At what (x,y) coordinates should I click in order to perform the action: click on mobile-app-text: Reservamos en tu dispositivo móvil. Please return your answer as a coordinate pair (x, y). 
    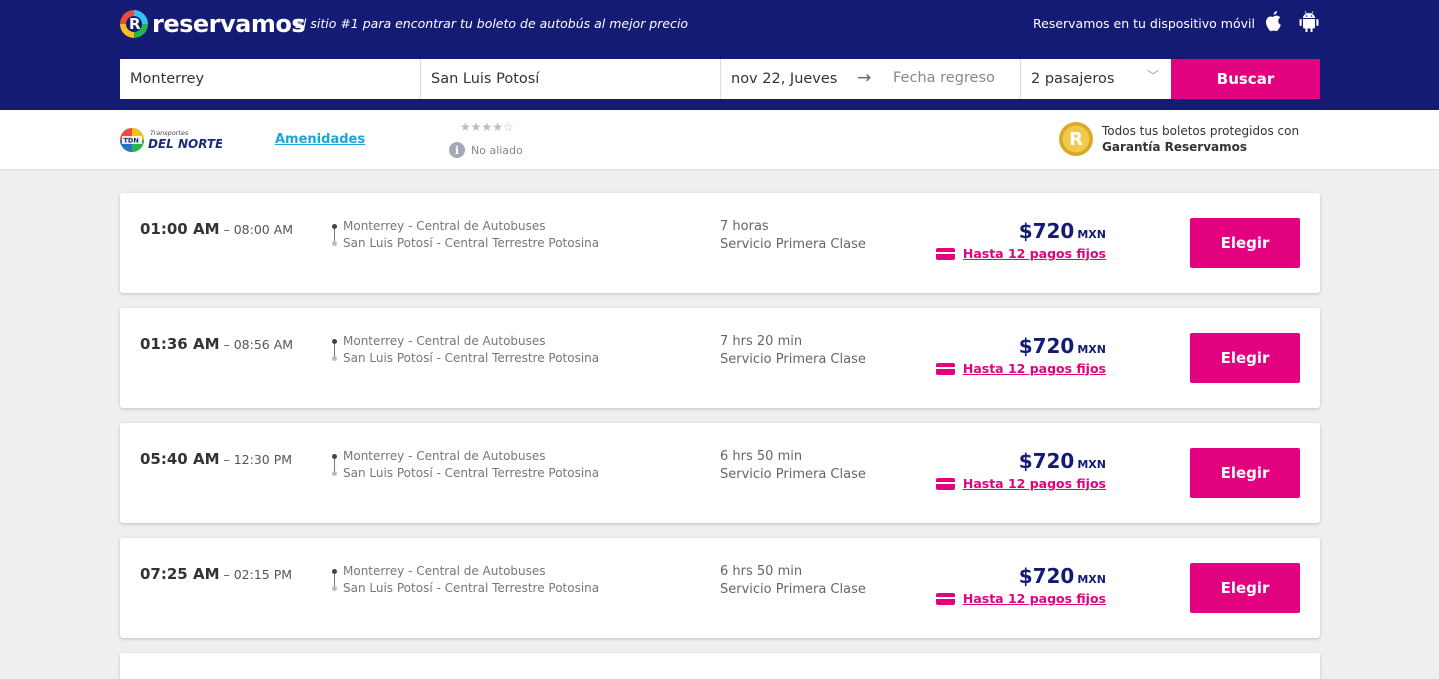
    Looking at the image, I should click on (1144, 23).